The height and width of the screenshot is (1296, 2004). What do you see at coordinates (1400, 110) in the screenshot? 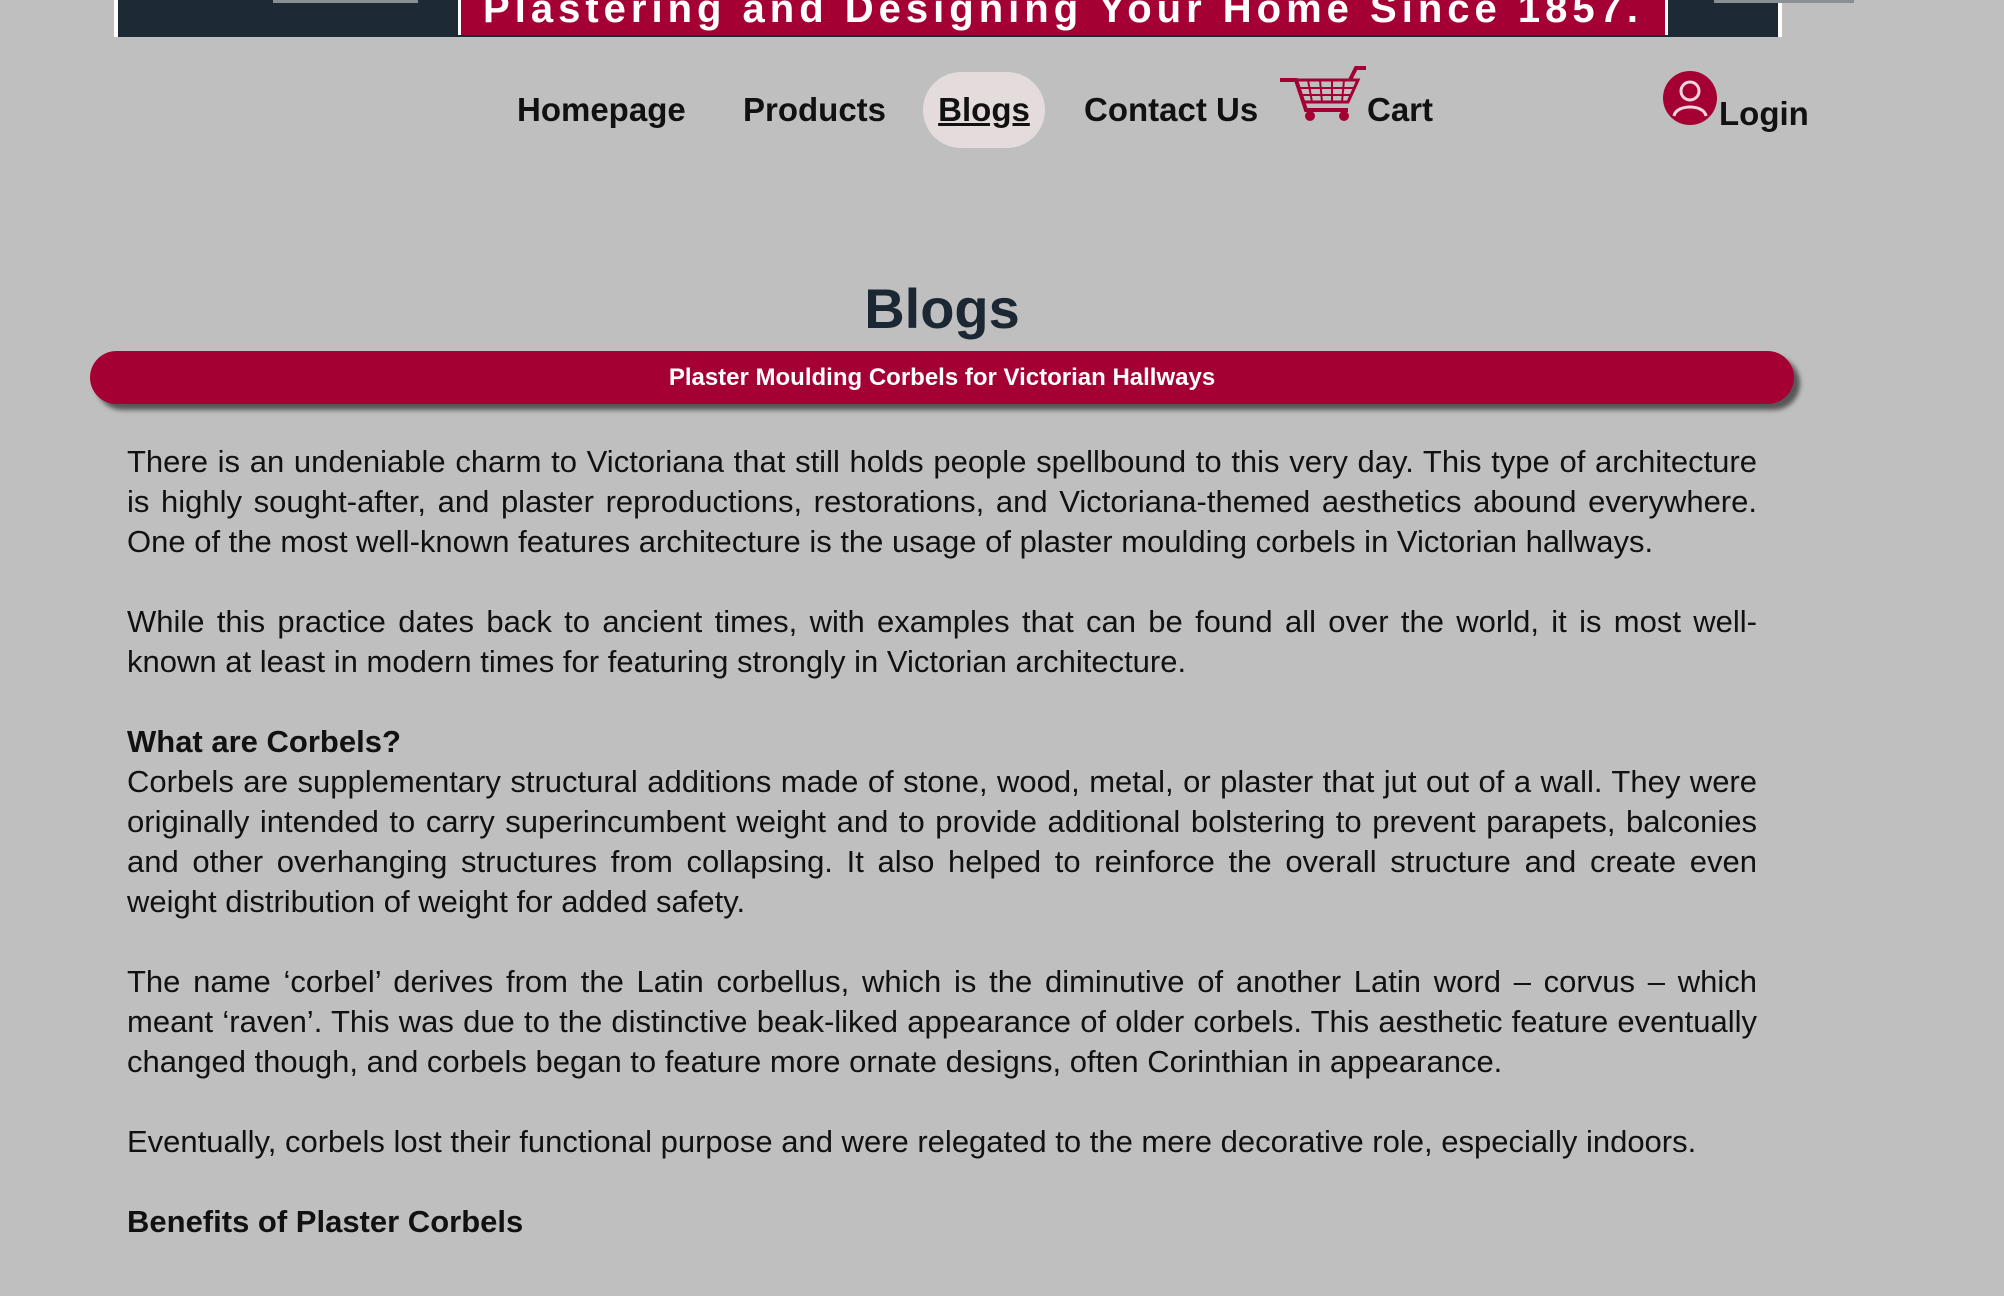
I see `nav-item-cart: Cart` at bounding box center [1400, 110].